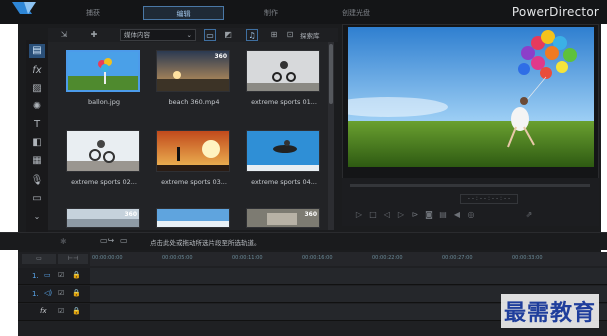 This screenshot has height=336, width=607. Describe the element at coordinates (37, 71) in the screenshot. I see `effect-room-icon: fx` at that location.